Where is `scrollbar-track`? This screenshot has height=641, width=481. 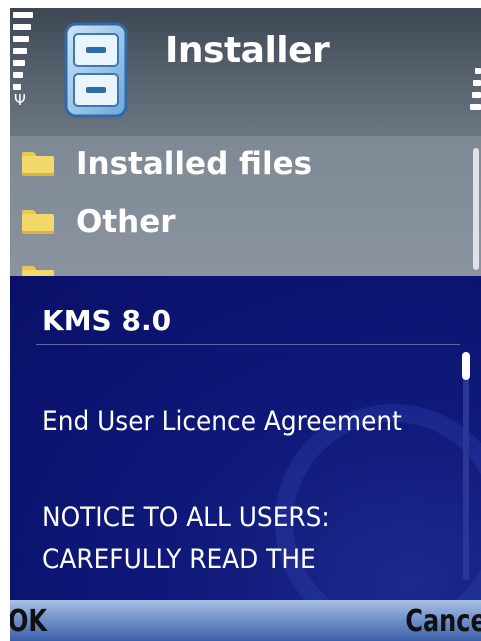
scrollbar-track is located at coordinates (466, 466).